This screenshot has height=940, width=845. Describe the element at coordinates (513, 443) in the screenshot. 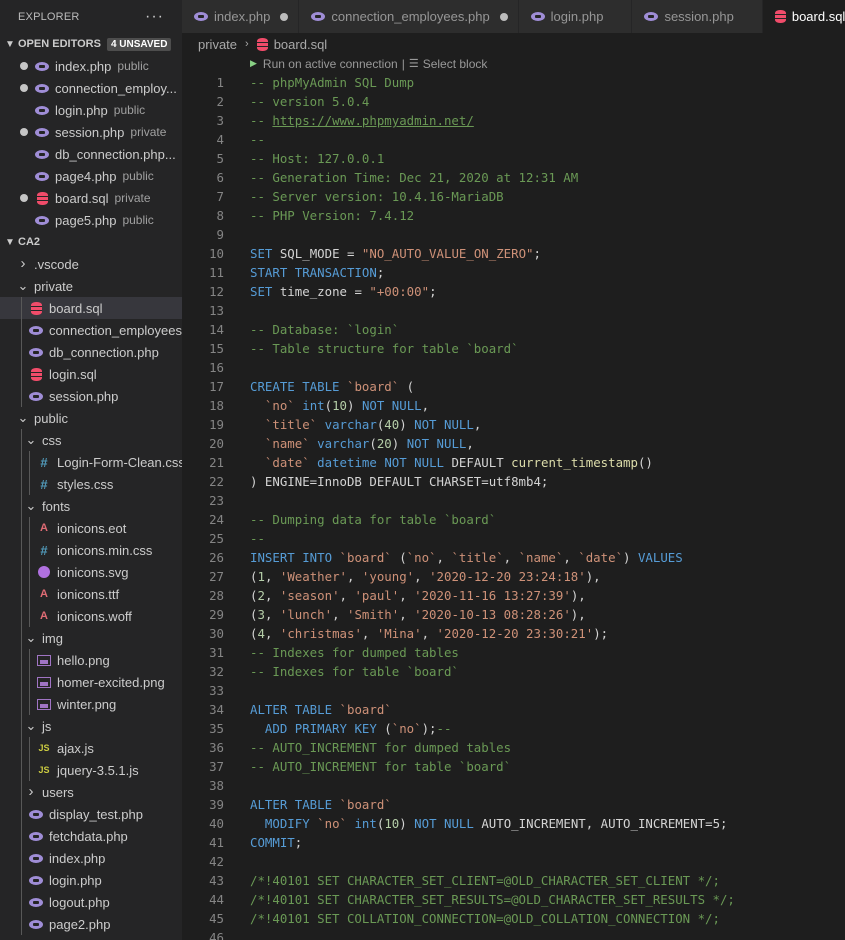

I see `code-line: 20 `name` varchar(20) NOT NULL,` at that location.